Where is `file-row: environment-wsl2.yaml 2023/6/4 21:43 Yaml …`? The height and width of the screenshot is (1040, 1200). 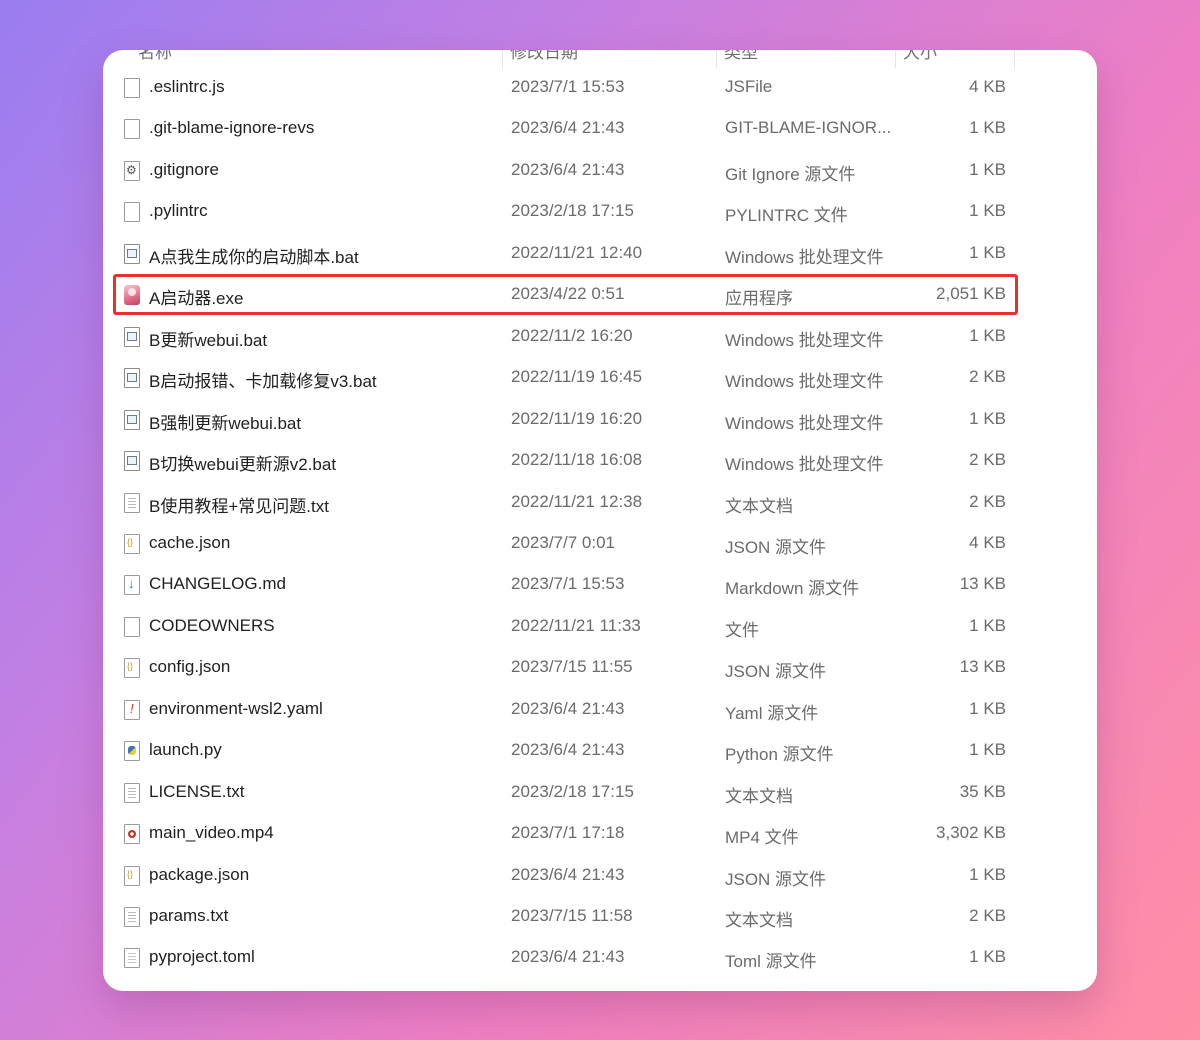 file-row: environment-wsl2.yaml 2023/6/4 21:43 Yaml … is located at coordinates (565, 709).